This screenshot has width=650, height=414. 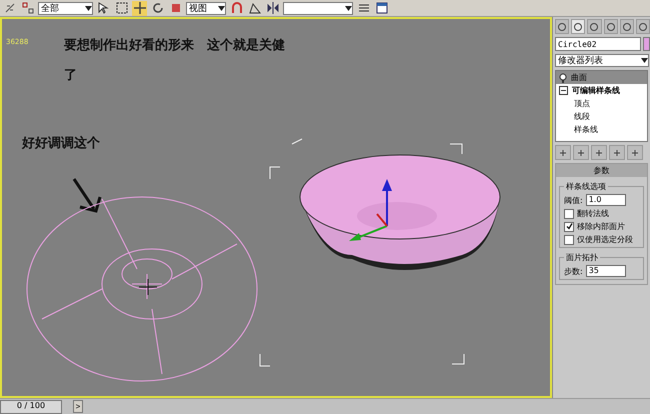 I want to click on move-icon, so click(x=139, y=8).